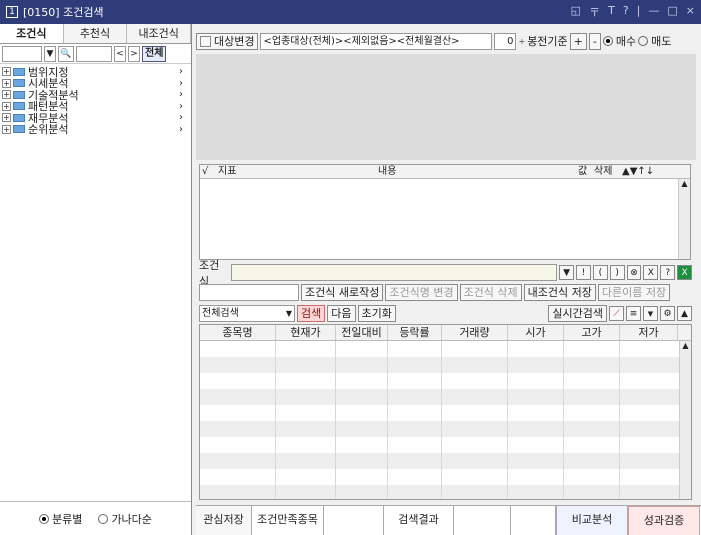  I want to click on search-text-field, so click(94, 53).